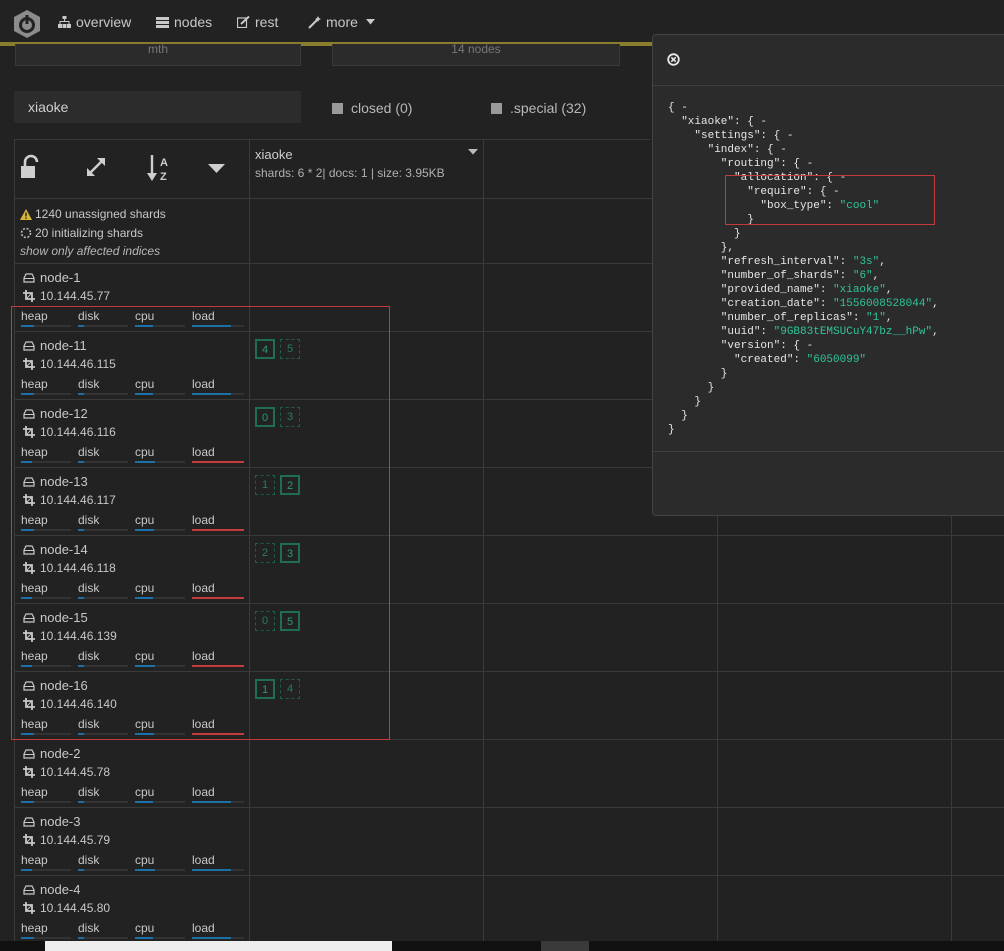 The width and height of the screenshot is (1004, 951). I want to click on shard-primary: 5, so click(290, 621).